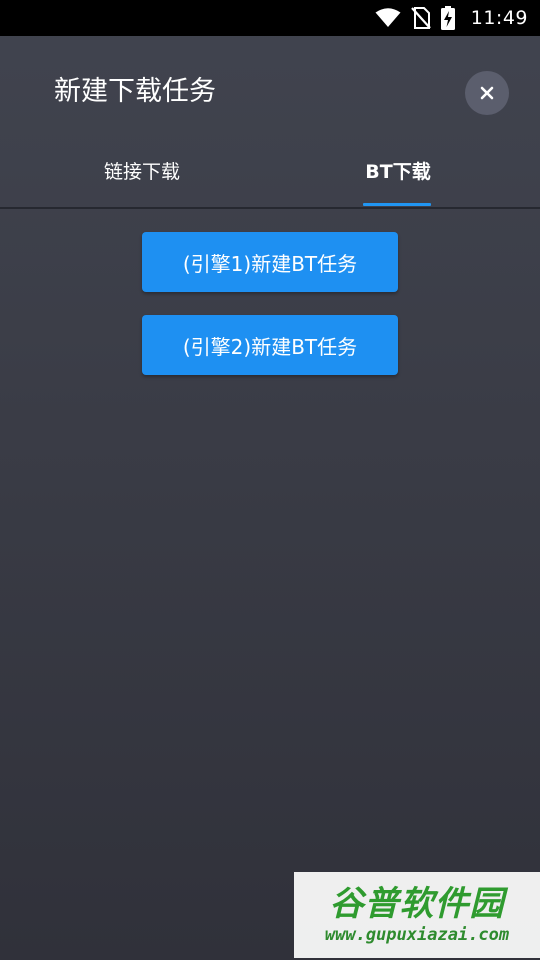 The image size is (540, 960). Describe the element at coordinates (397, 204) in the screenshot. I see `active-tab-indicator` at that location.